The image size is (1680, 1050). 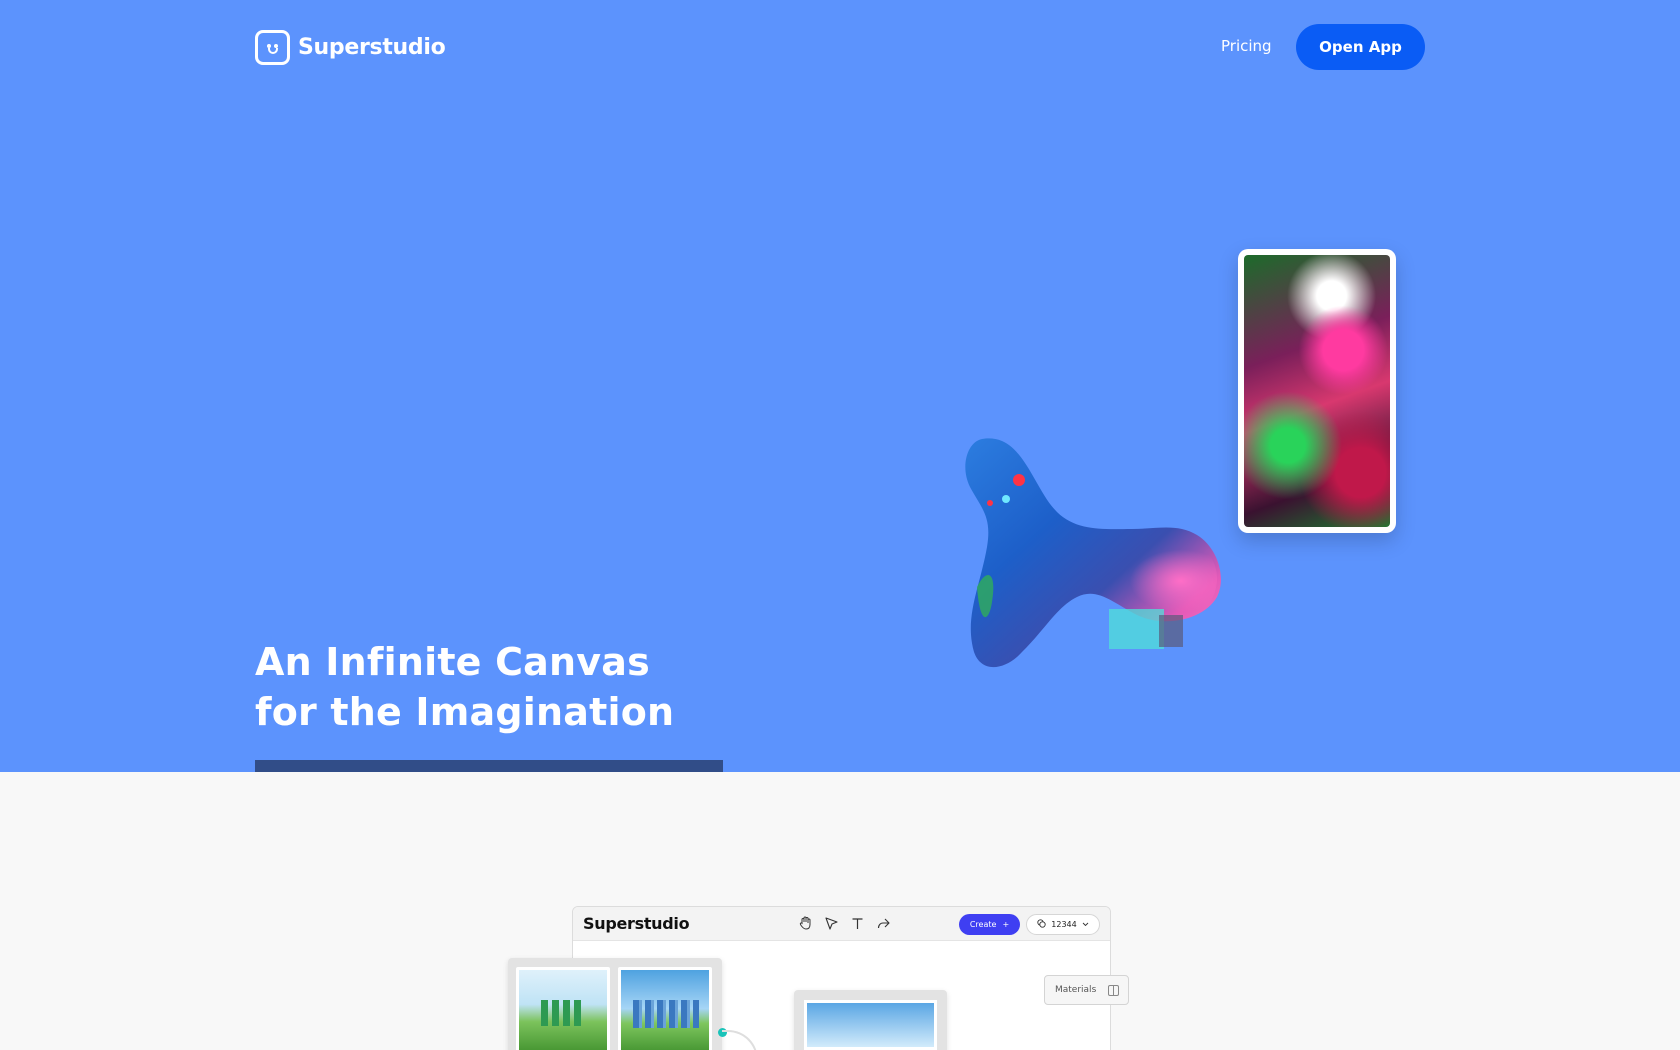 I want to click on fantasy-art-image, so click(x=1317, y=391).